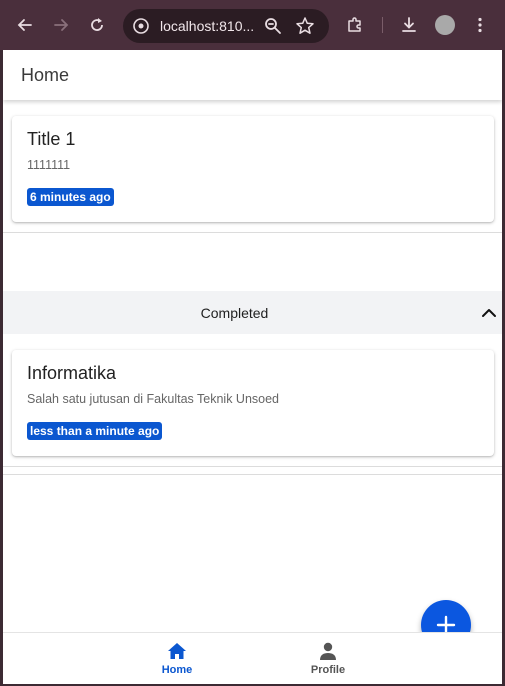  I want to click on todo-title: Informatika, so click(72, 373).